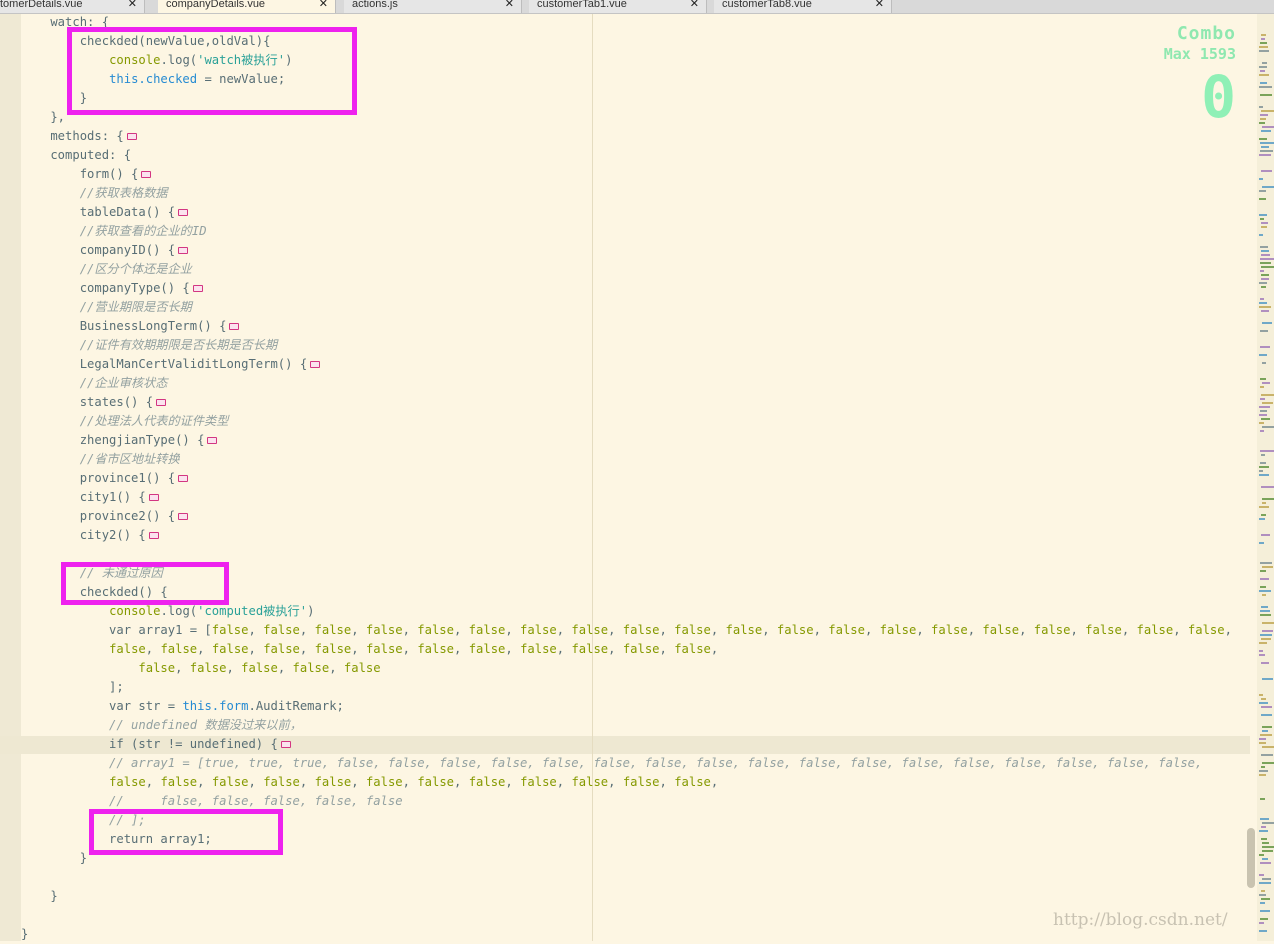  What do you see at coordinates (1265, 477) in the screenshot?
I see `minimap` at bounding box center [1265, 477].